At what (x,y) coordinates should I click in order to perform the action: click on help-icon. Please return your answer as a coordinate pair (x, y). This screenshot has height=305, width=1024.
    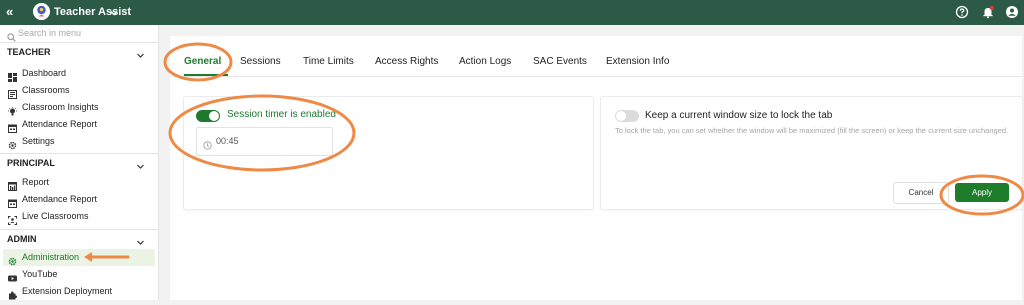
    Looking at the image, I should click on (962, 12).